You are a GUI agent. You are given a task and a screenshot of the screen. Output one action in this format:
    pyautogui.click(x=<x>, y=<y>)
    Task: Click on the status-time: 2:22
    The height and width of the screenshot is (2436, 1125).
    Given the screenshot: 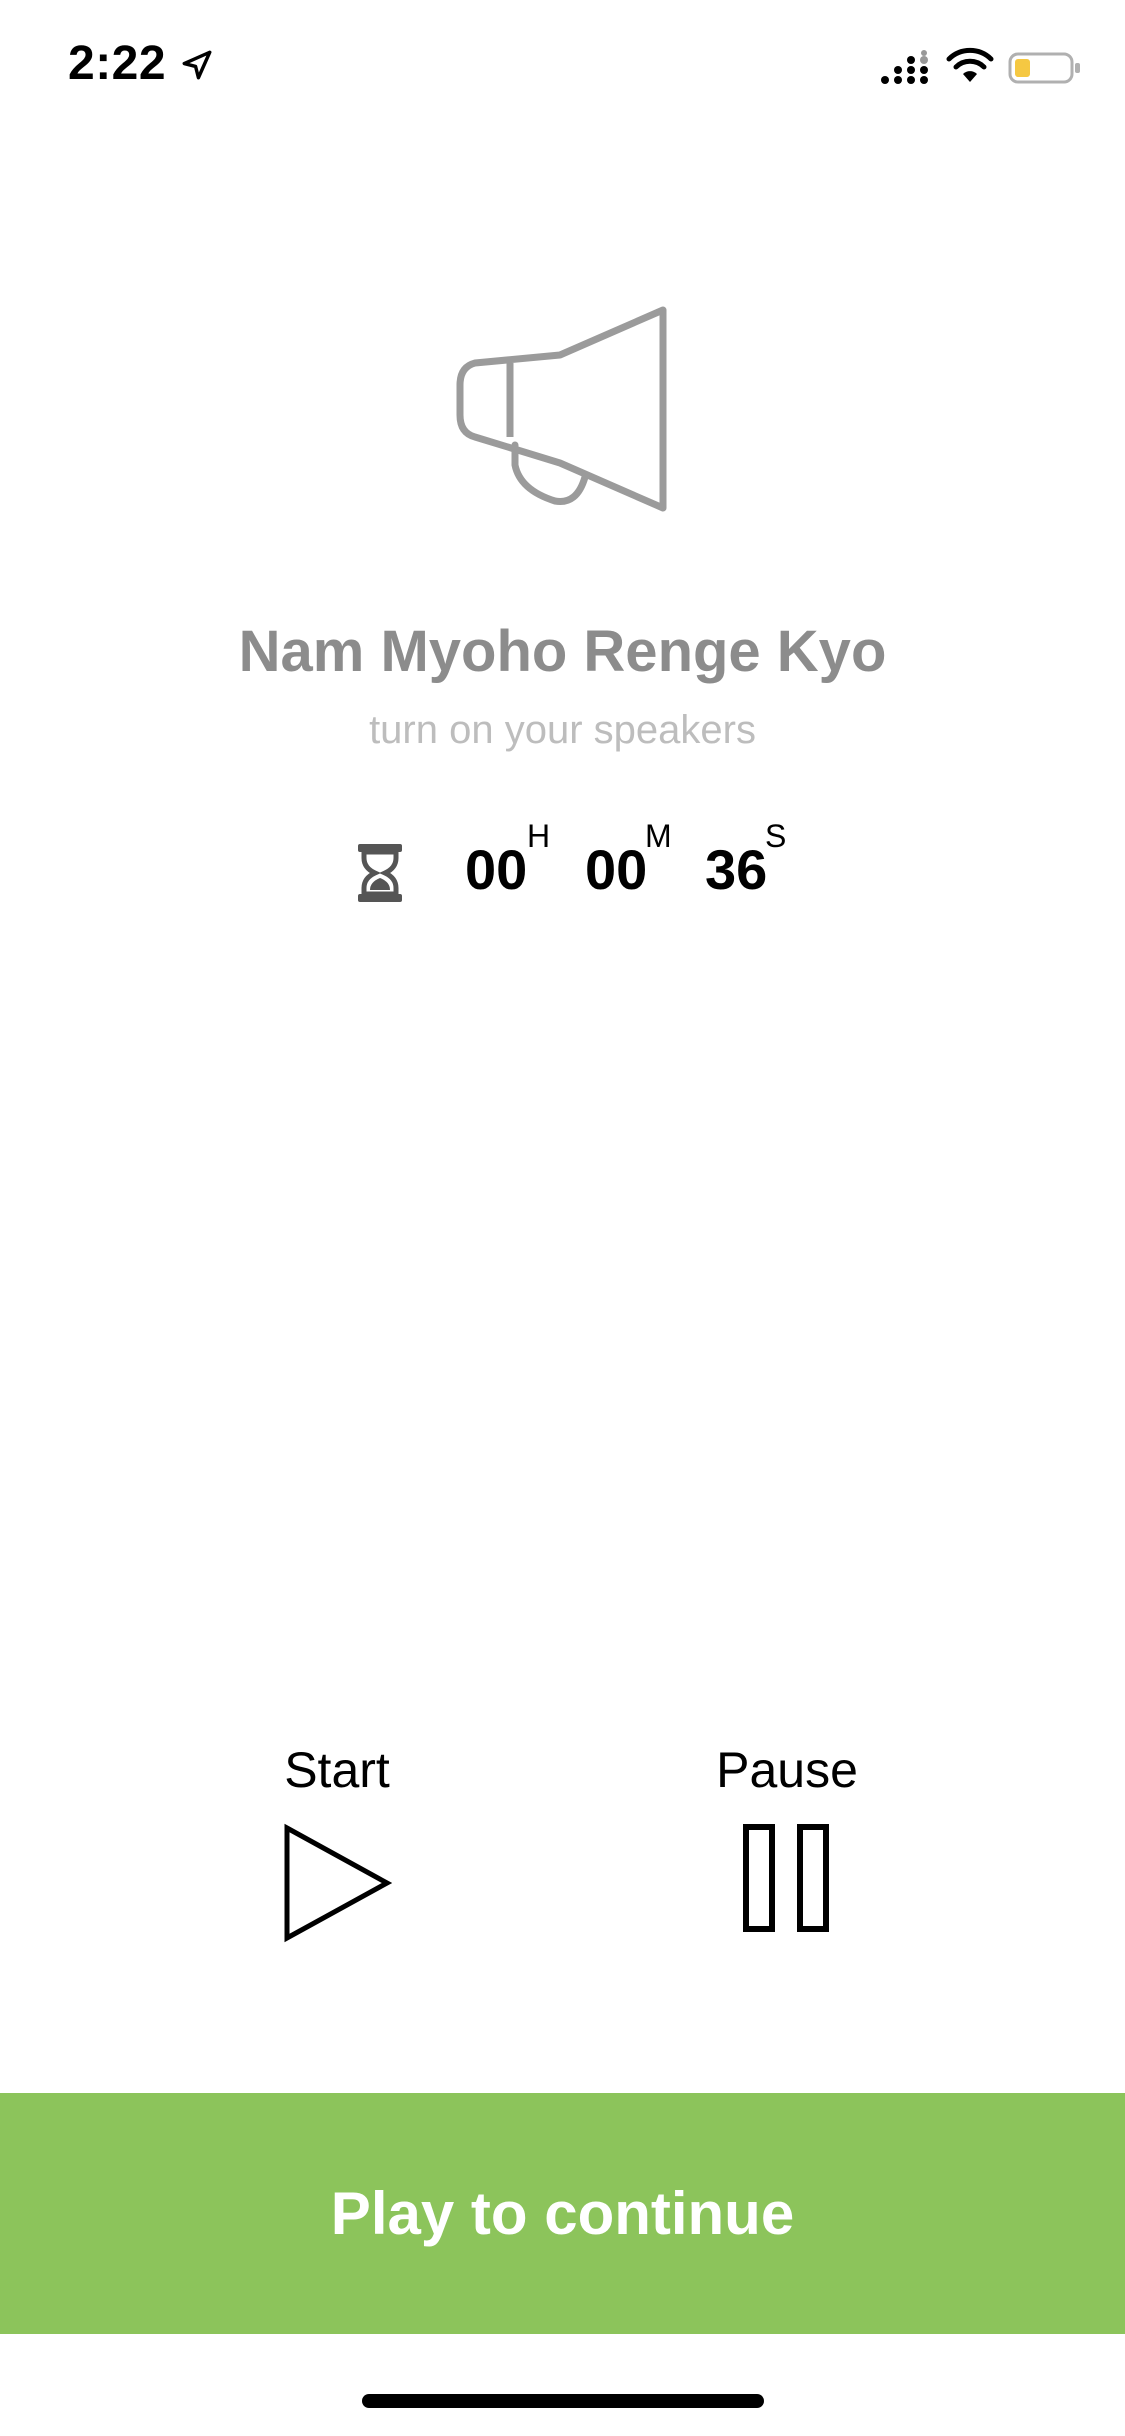 What is the action you would take?
    pyautogui.click(x=117, y=63)
    